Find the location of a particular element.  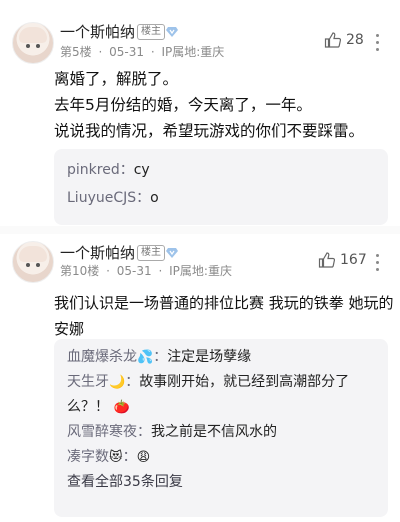

like-count: 167 is located at coordinates (353, 260).